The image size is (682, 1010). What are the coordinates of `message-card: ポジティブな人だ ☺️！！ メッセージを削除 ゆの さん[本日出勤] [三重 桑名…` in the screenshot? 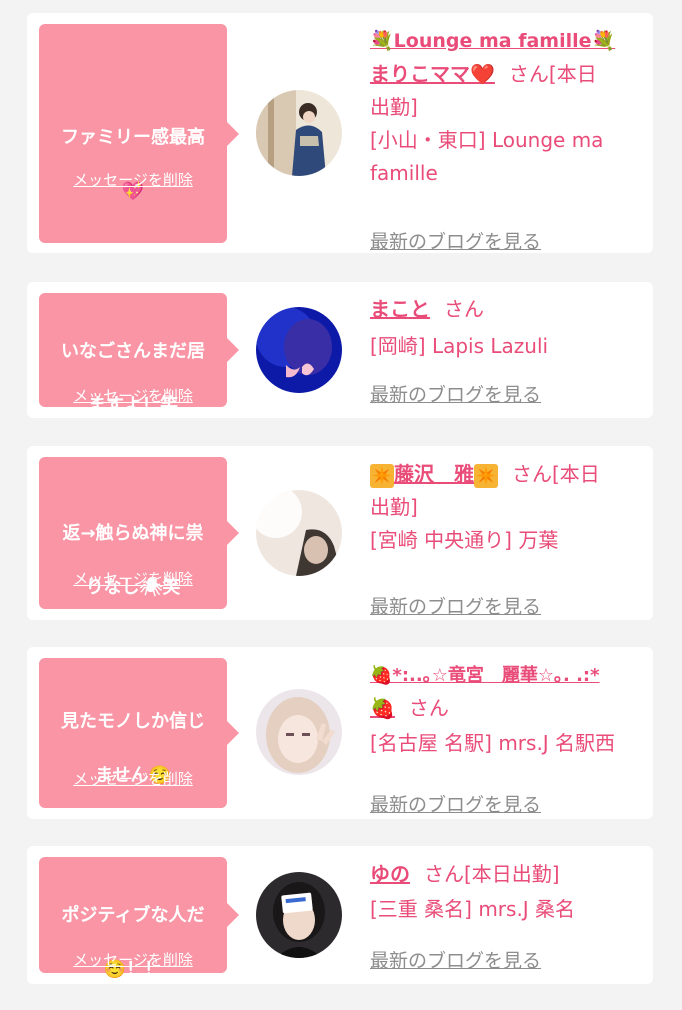 It's located at (340, 915).